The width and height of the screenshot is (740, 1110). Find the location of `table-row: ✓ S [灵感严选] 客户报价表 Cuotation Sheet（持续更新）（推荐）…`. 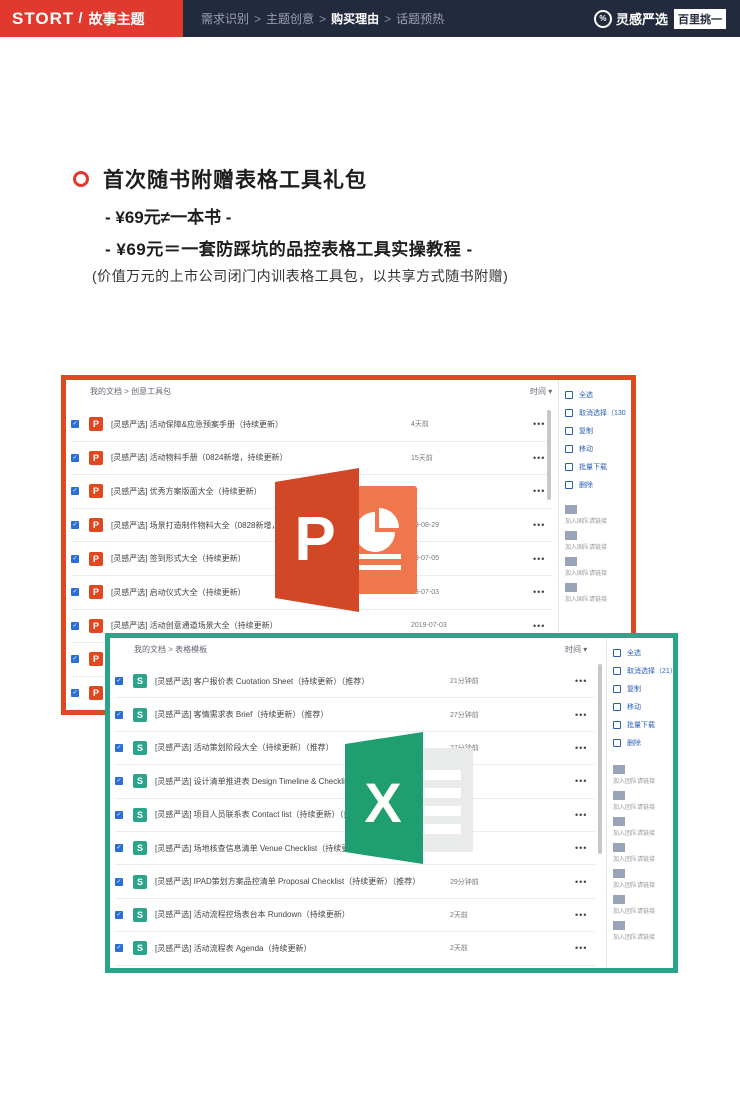

table-row: ✓ S [灵感严选] 客户报价表 Cuotation Sheet（持续更新）（推荐）… is located at coordinates (355, 682).